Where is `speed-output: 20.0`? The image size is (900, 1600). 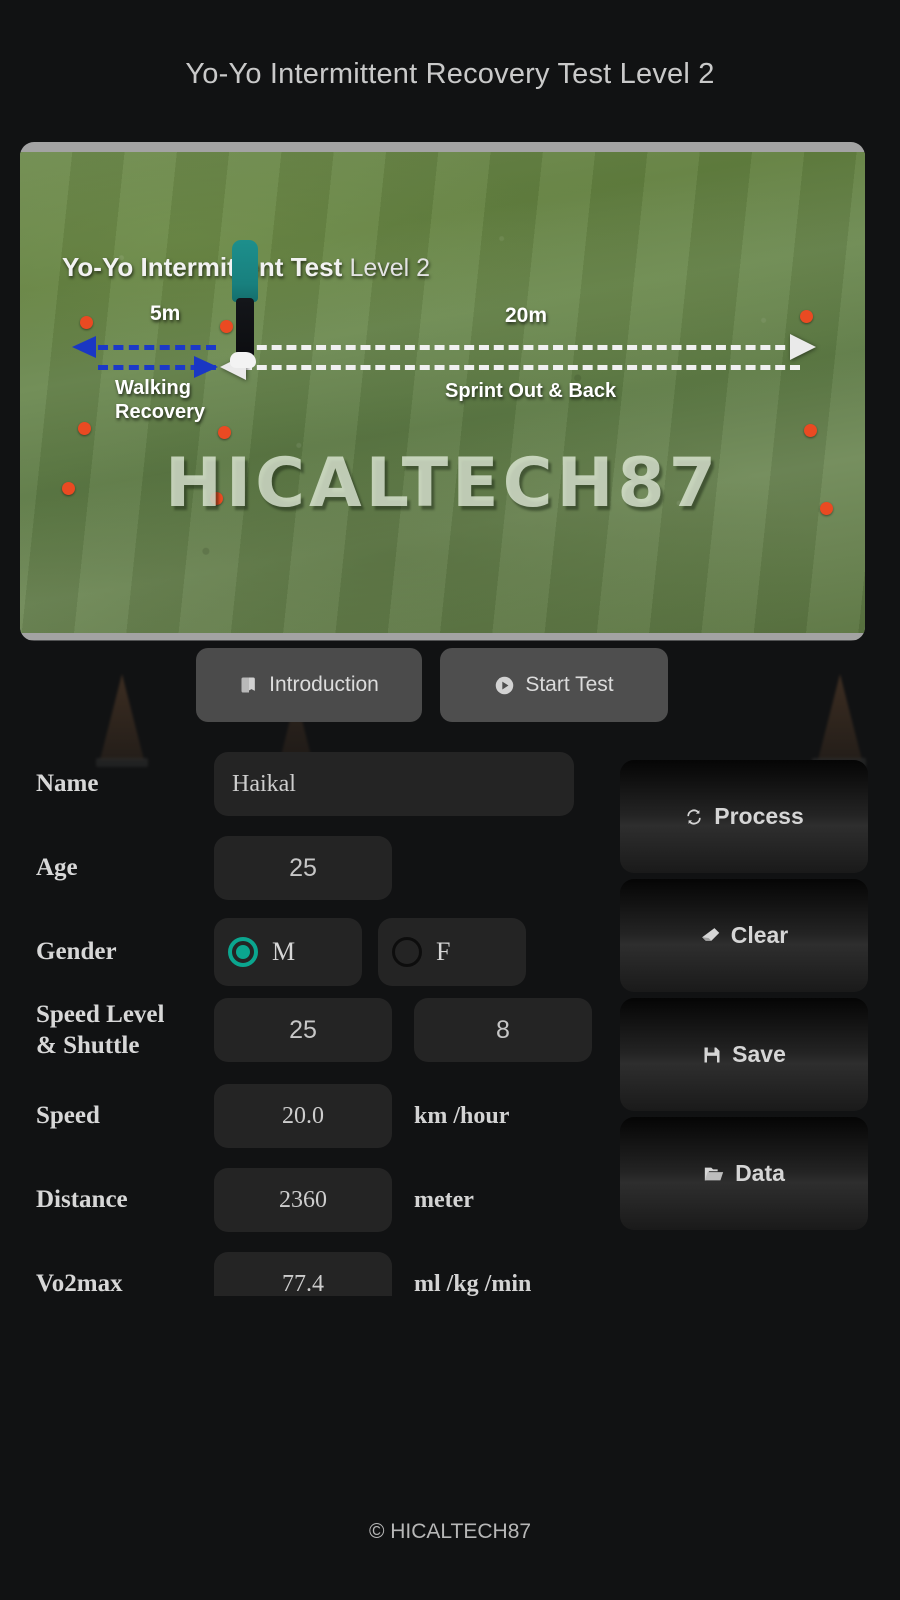
speed-output: 20.0 is located at coordinates (303, 1116).